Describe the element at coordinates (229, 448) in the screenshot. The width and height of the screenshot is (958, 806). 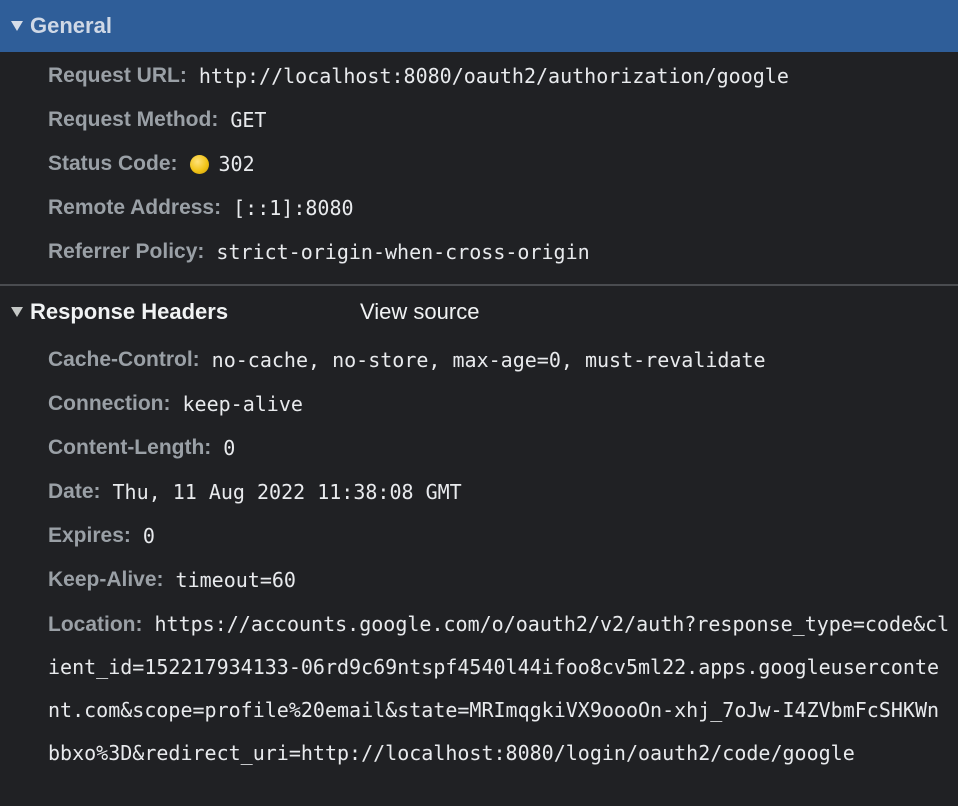
I see `content-length-value: 0` at that location.